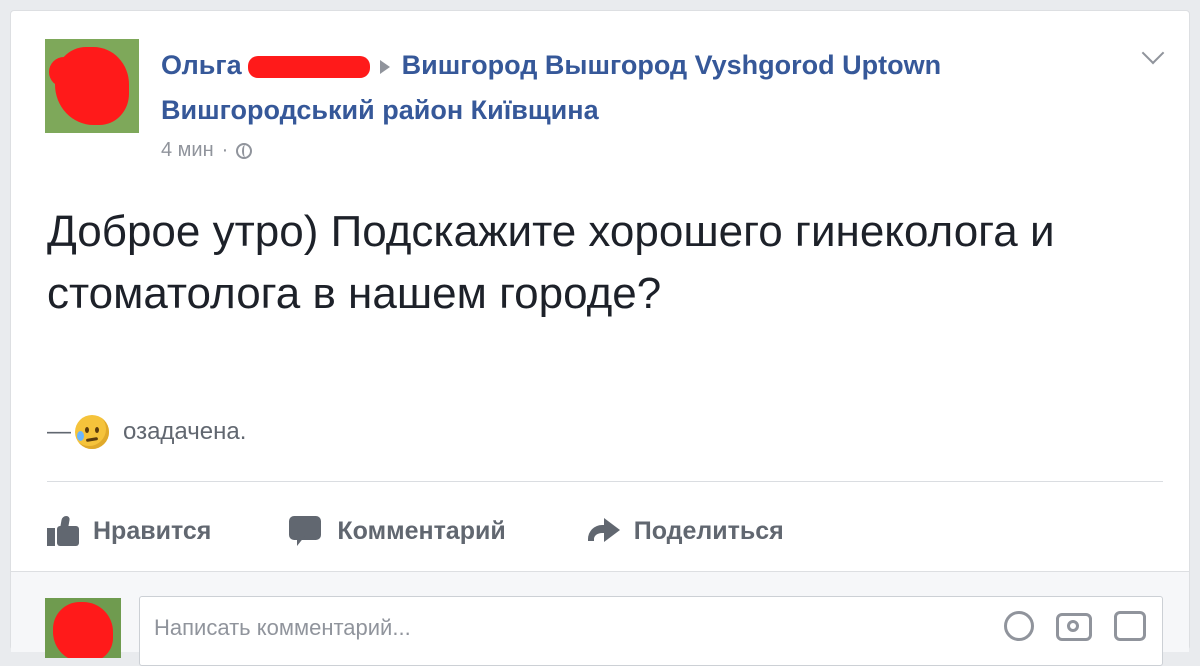 The image size is (1200, 666). I want to click on comment-label: Комментарий, so click(421, 530).